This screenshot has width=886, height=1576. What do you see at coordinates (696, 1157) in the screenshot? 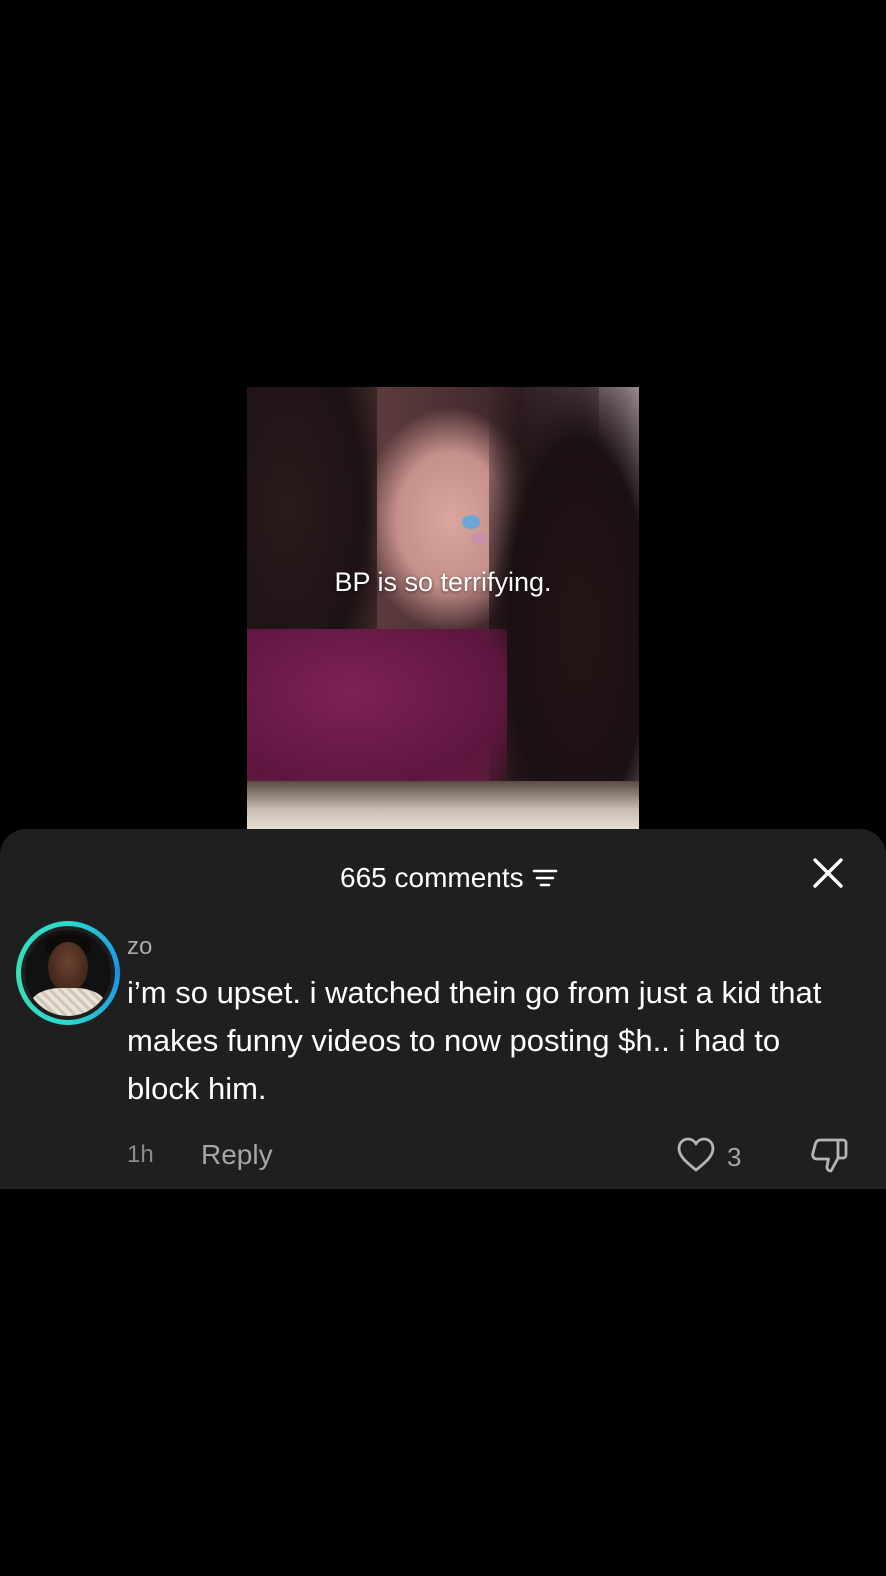
I see `heart-icon` at bounding box center [696, 1157].